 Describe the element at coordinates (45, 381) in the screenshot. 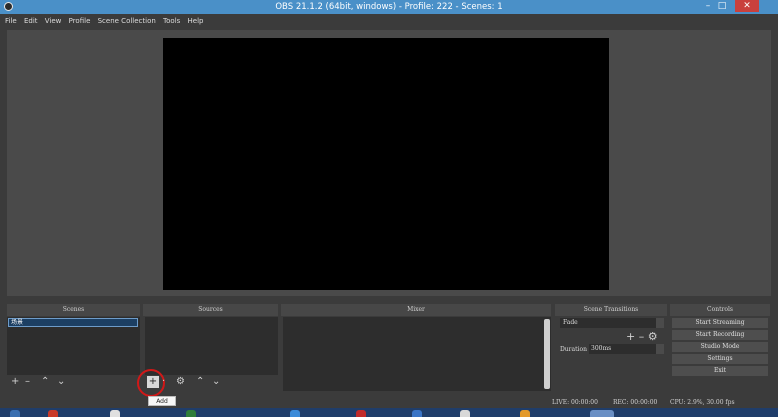

I see `move-scene-up-icon: ⌃` at that location.